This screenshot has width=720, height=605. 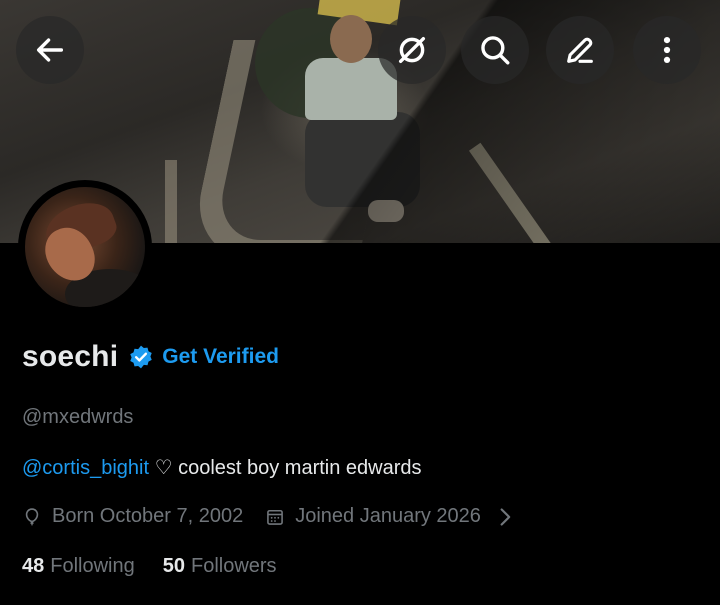 I want to click on calendar-icon, so click(x=275, y=517).